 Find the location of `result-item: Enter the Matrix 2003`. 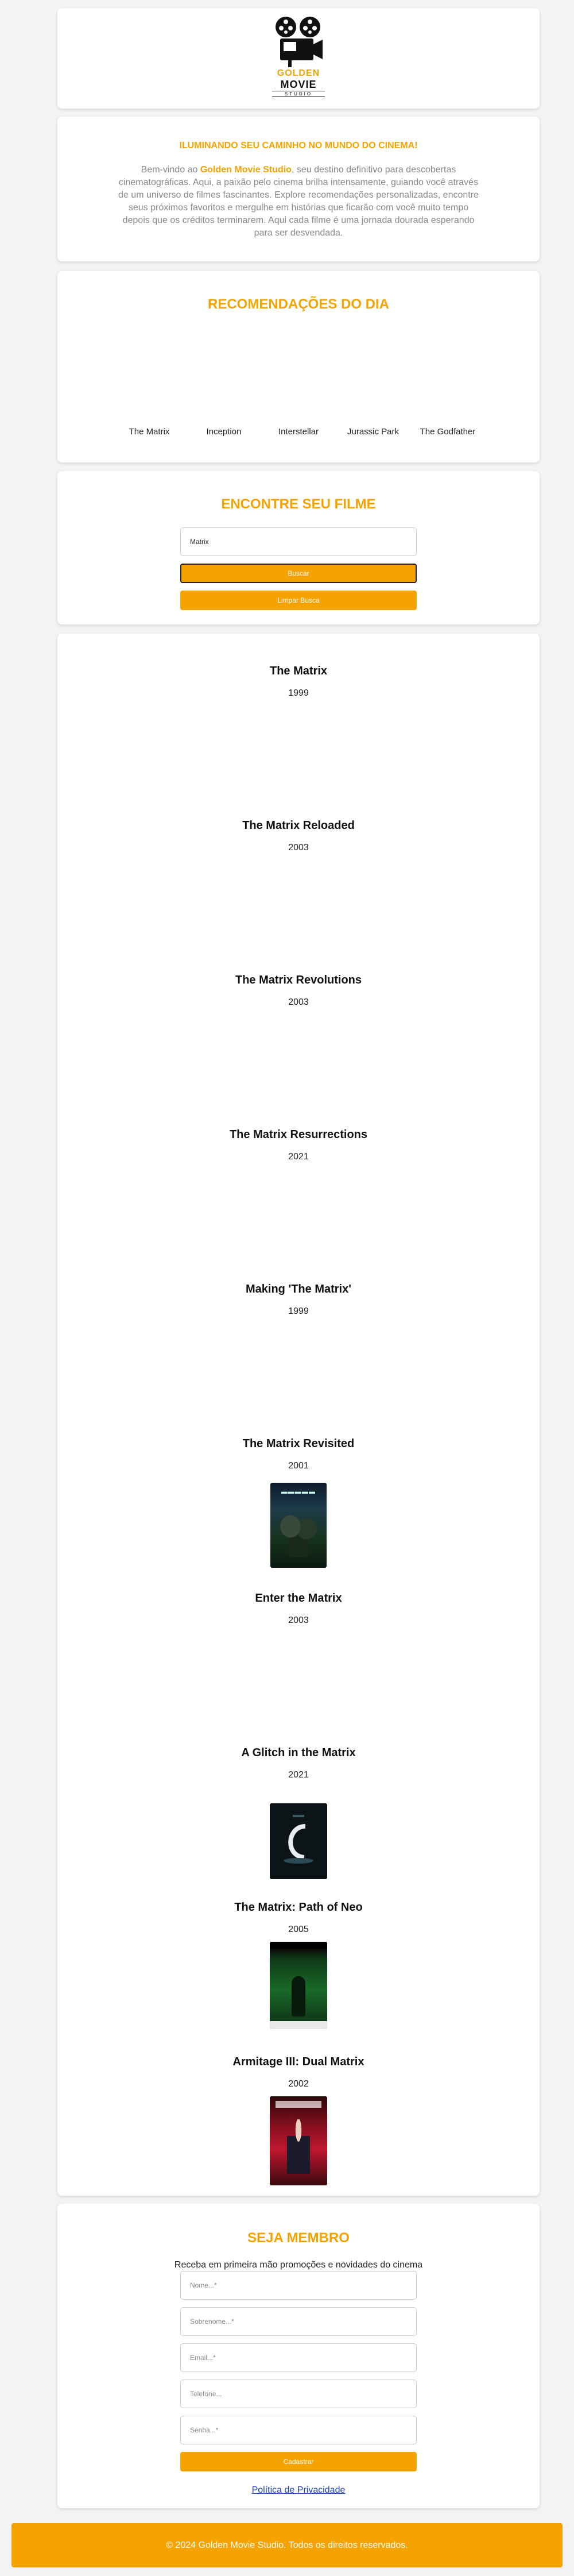

result-item: Enter the Matrix 2003 is located at coordinates (298, 1609).